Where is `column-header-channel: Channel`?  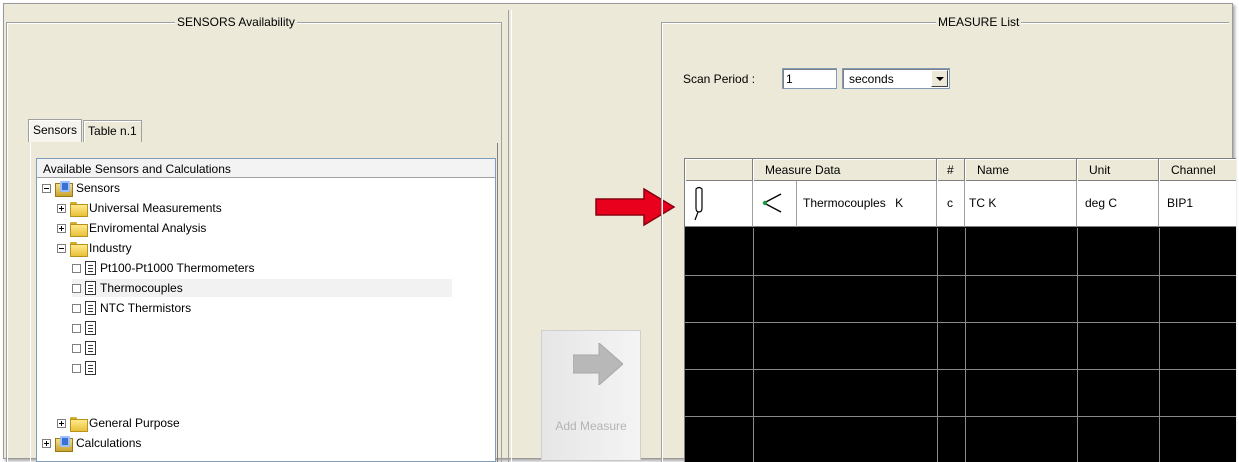 column-header-channel: Channel is located at coordinates (1197, 170).